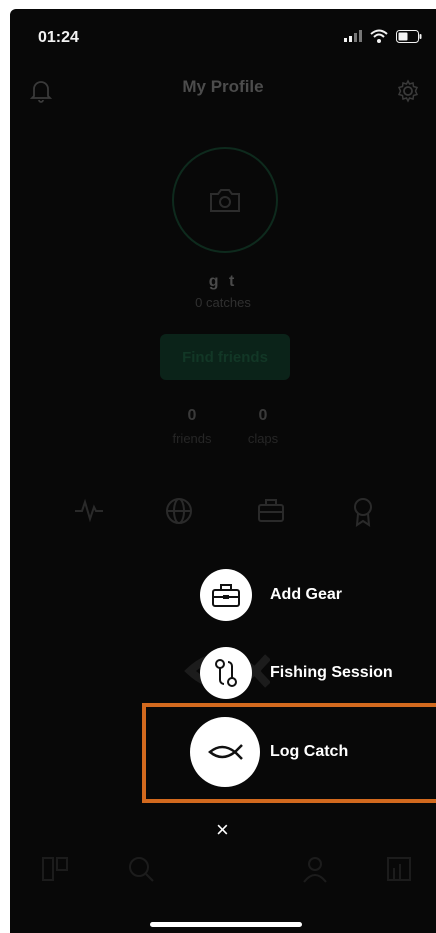  What do you see at coordinates (306, 594) in the screenshot?
I see `add-gear-label: Add Gear` at bounding box center [306, 594].